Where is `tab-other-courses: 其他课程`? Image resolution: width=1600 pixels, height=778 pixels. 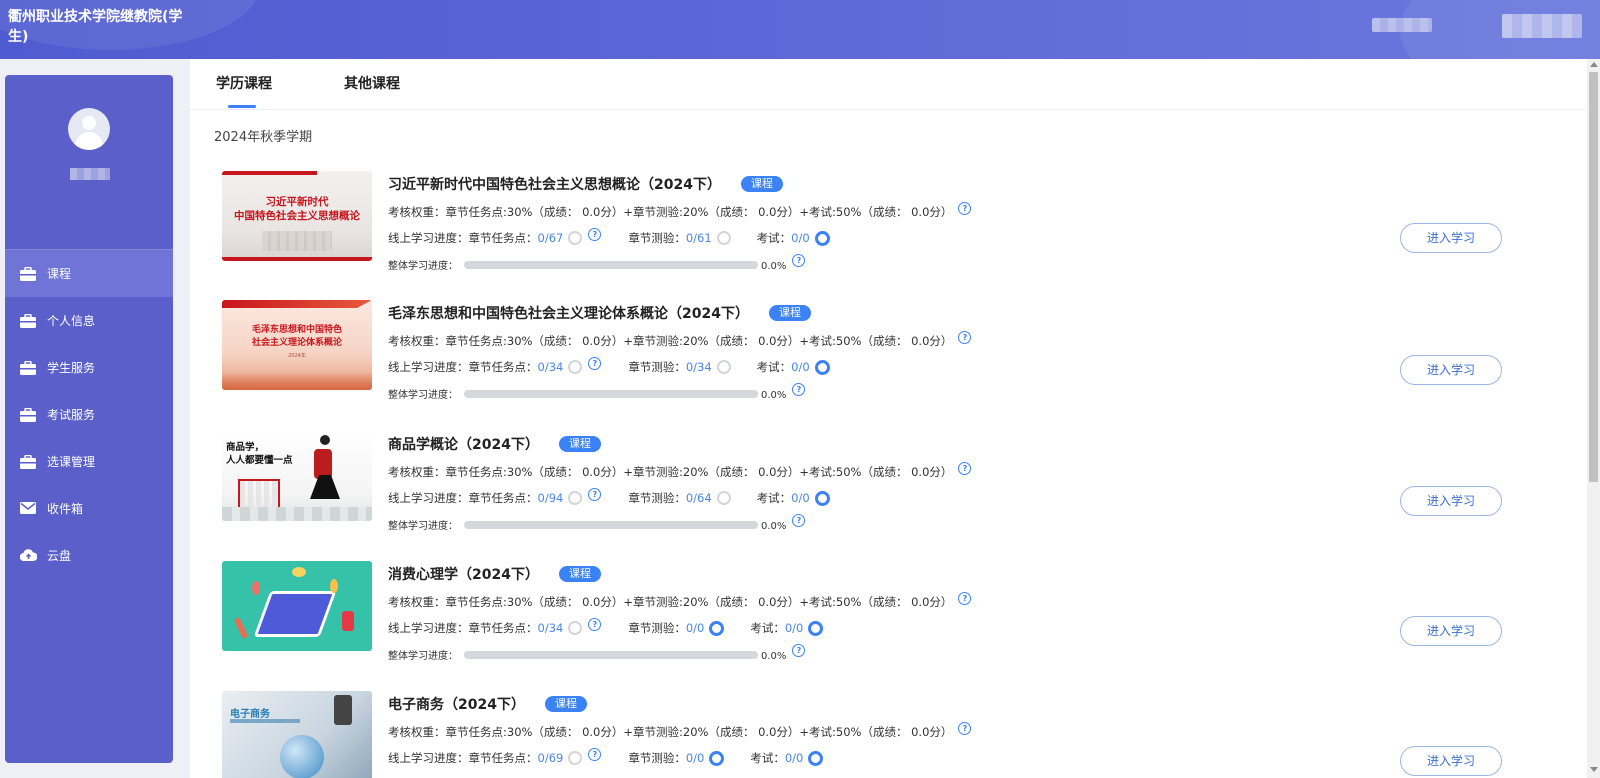 tab-other-courses: 其他课程 is located at coordinates (372, 83).